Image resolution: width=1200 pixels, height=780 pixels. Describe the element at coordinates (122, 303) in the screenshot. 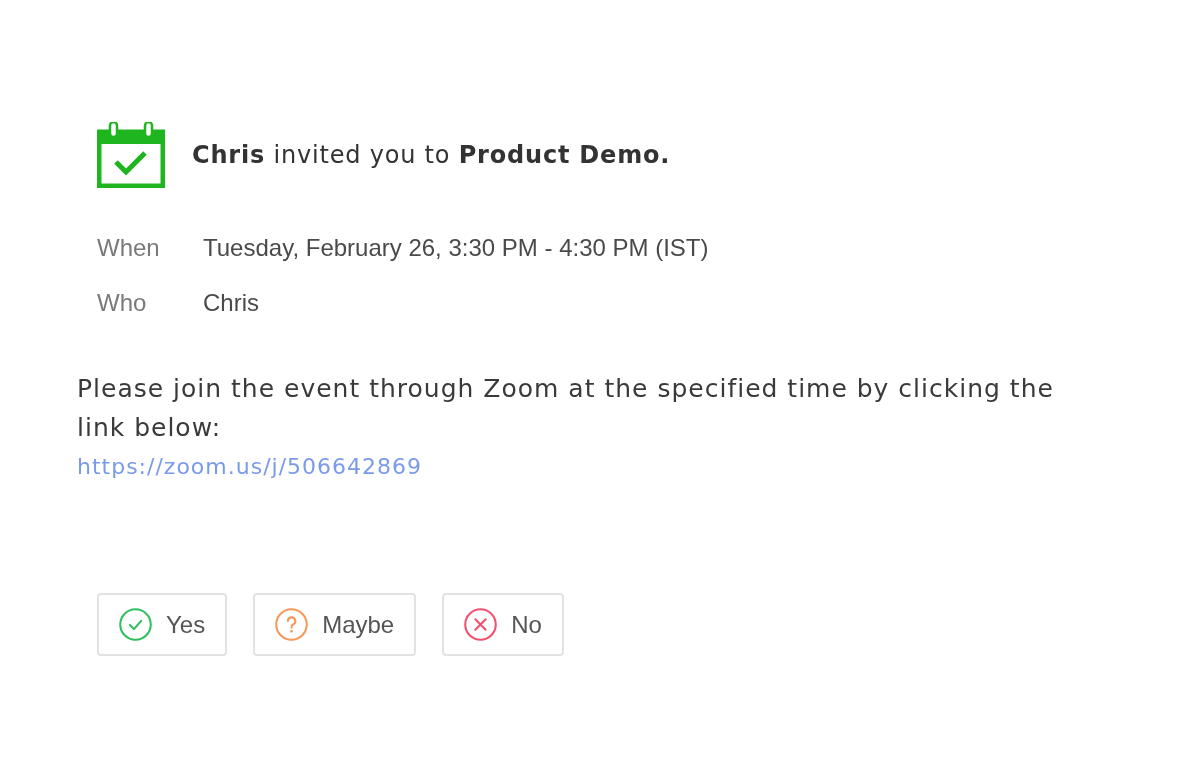

I see `detail-label: Who` at that location.